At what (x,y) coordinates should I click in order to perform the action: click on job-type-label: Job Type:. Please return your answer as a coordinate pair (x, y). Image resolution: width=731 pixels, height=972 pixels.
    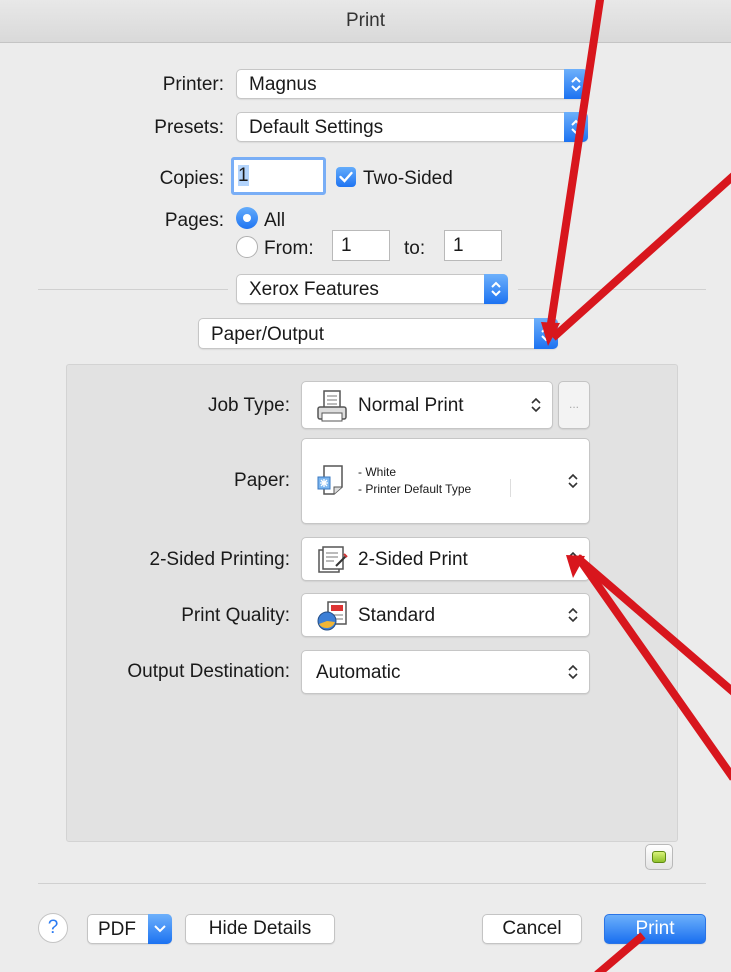
    Looking at the image, I should click on (248, 405).